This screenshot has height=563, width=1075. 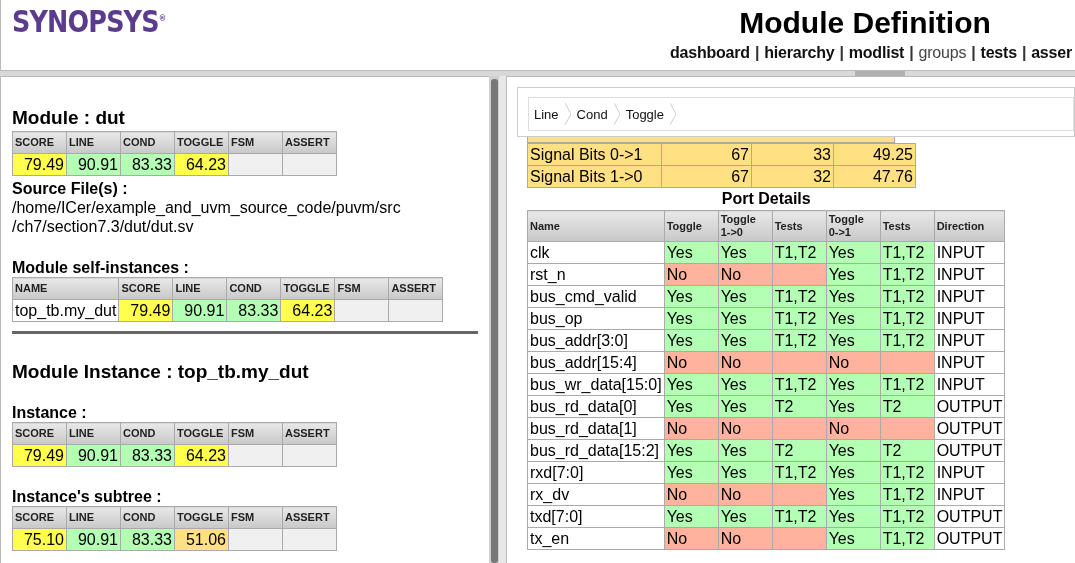 What do you see at coordinates (792, 154) in the screenshot?
I see `table-cell: 33` at bounding box center [792, 154].